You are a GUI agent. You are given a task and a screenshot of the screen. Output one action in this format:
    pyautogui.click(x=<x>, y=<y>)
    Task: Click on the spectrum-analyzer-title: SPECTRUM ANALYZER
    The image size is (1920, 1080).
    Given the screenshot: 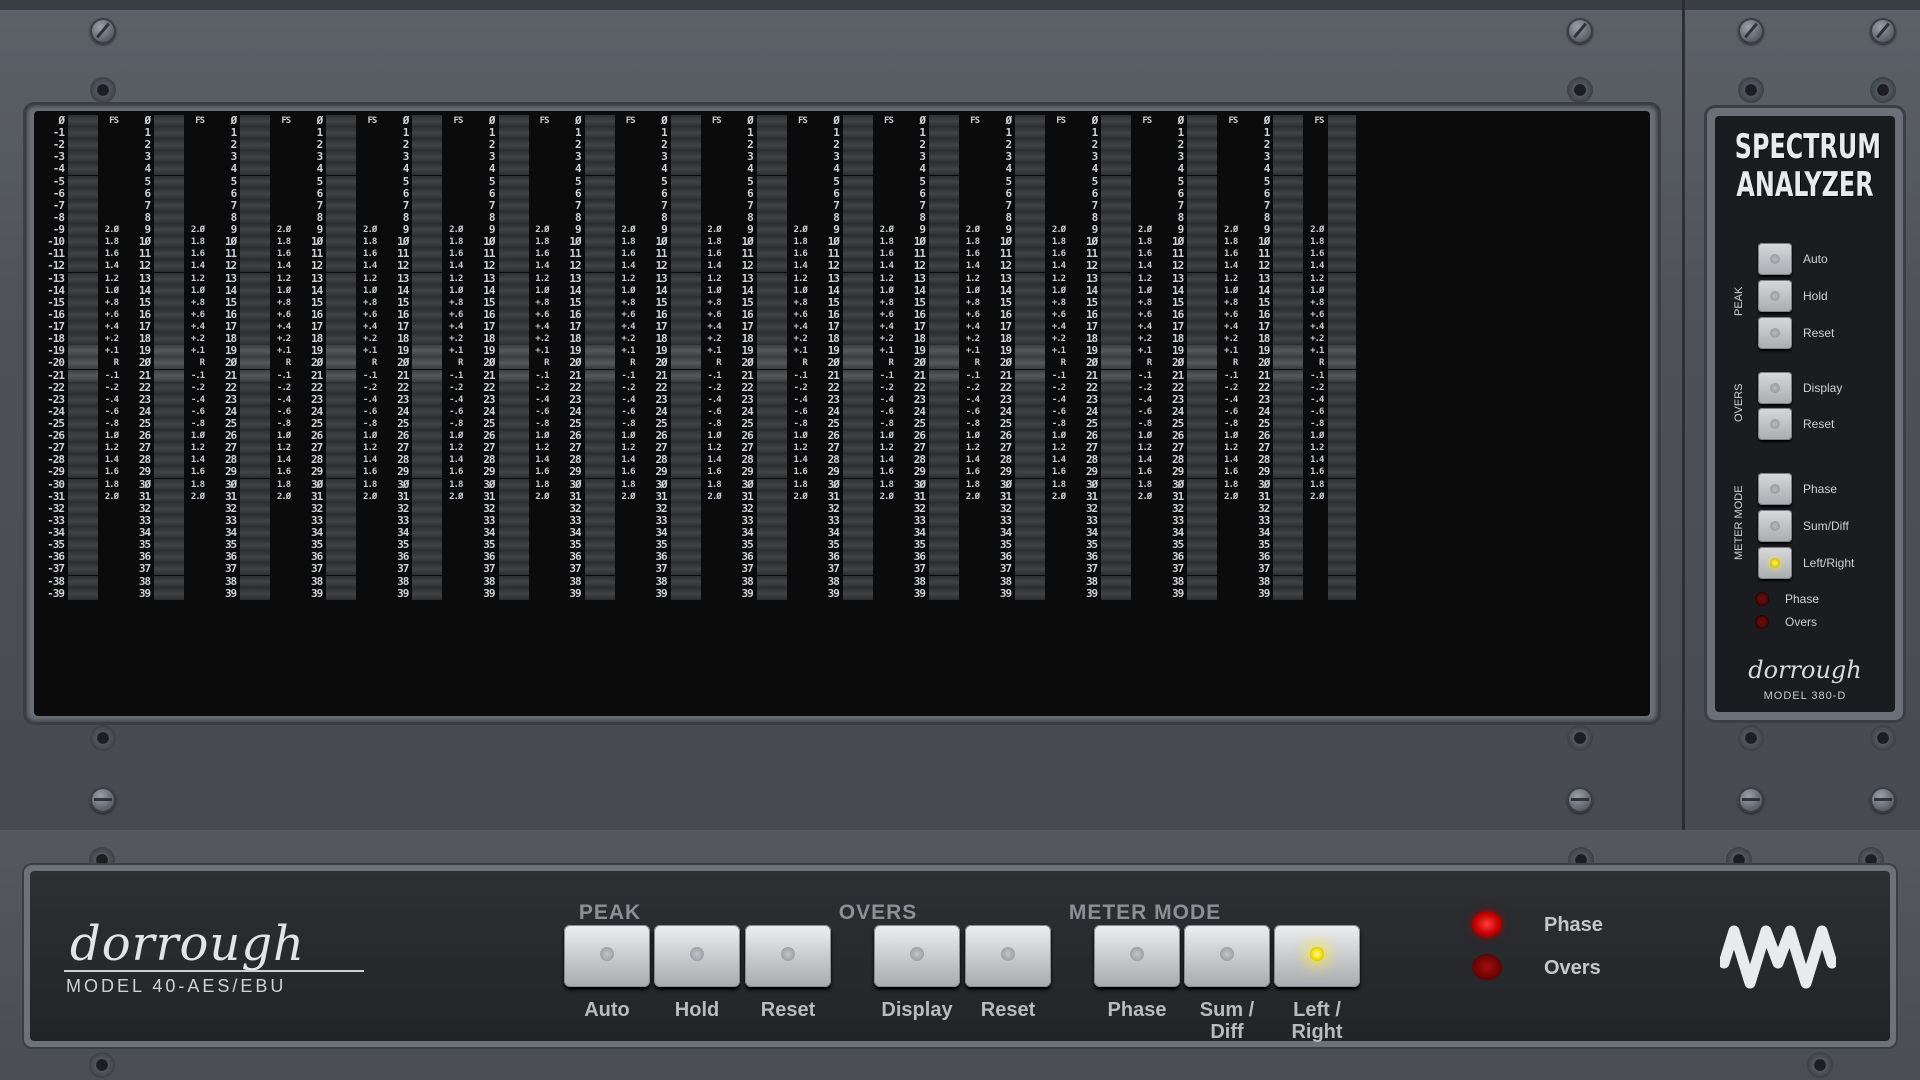 What is the action you would take?
    pyautogui.click(x=1808, y=166)
    